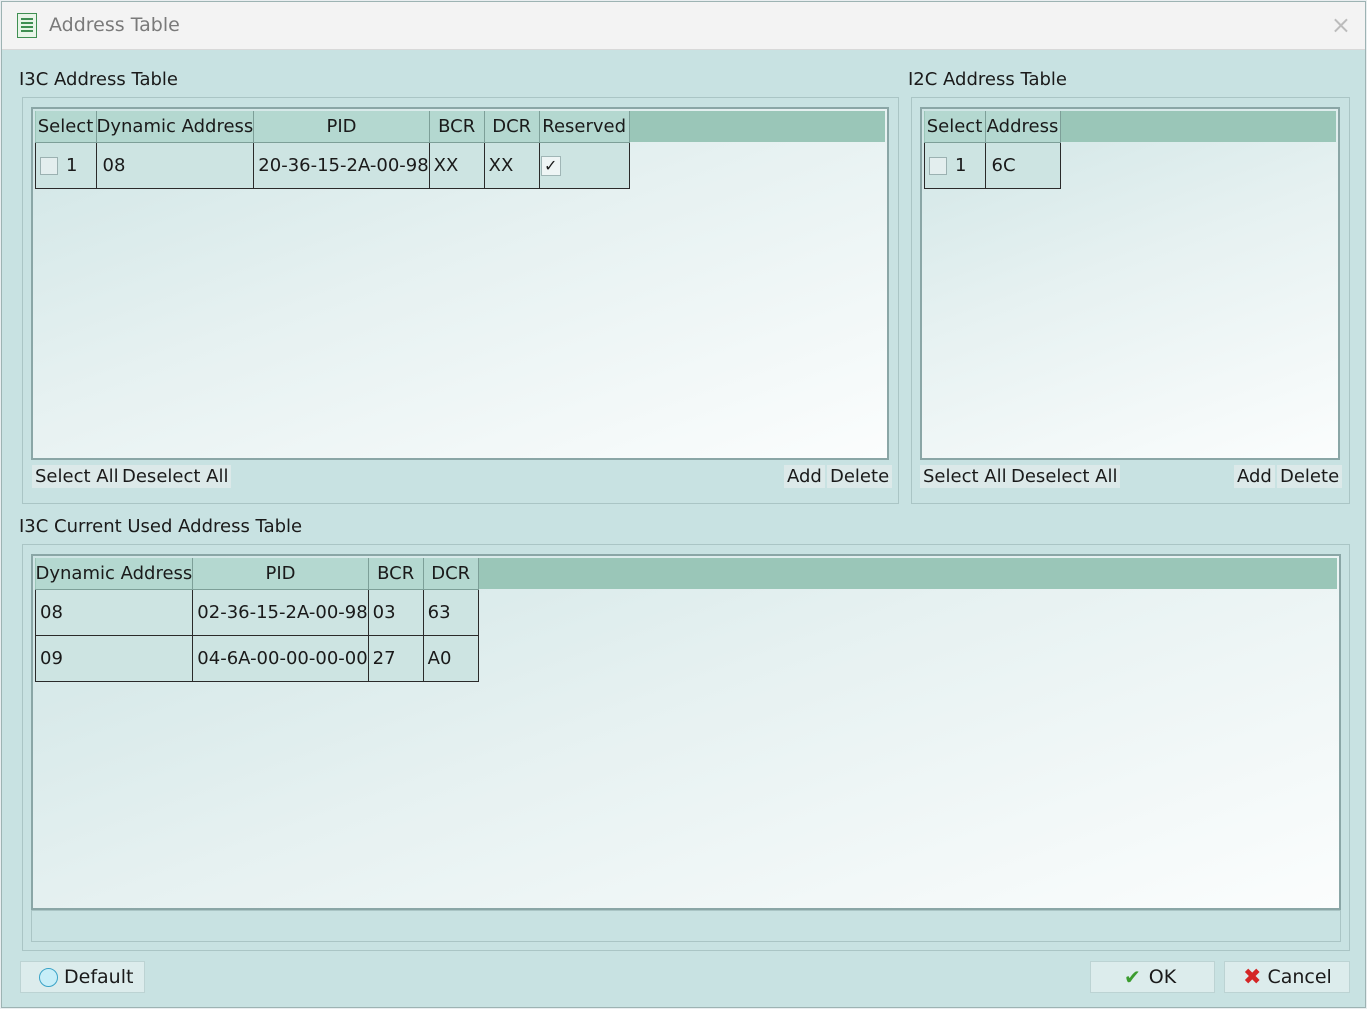  I want to click on window-title: Address Table, so click(114, 25).